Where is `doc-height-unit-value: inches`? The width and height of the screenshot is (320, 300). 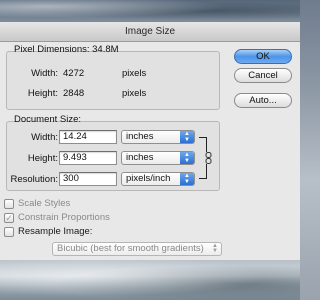 doc-height-unit-value: inches is located at coordinates (140, 157).